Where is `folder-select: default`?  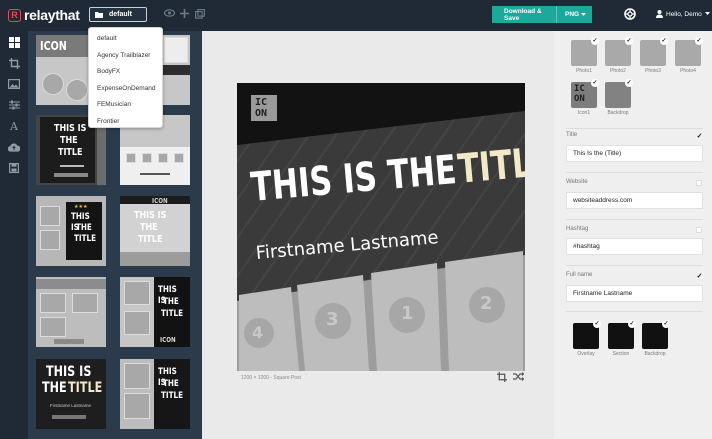 folder-select: default is located at coordinates (118, 14).